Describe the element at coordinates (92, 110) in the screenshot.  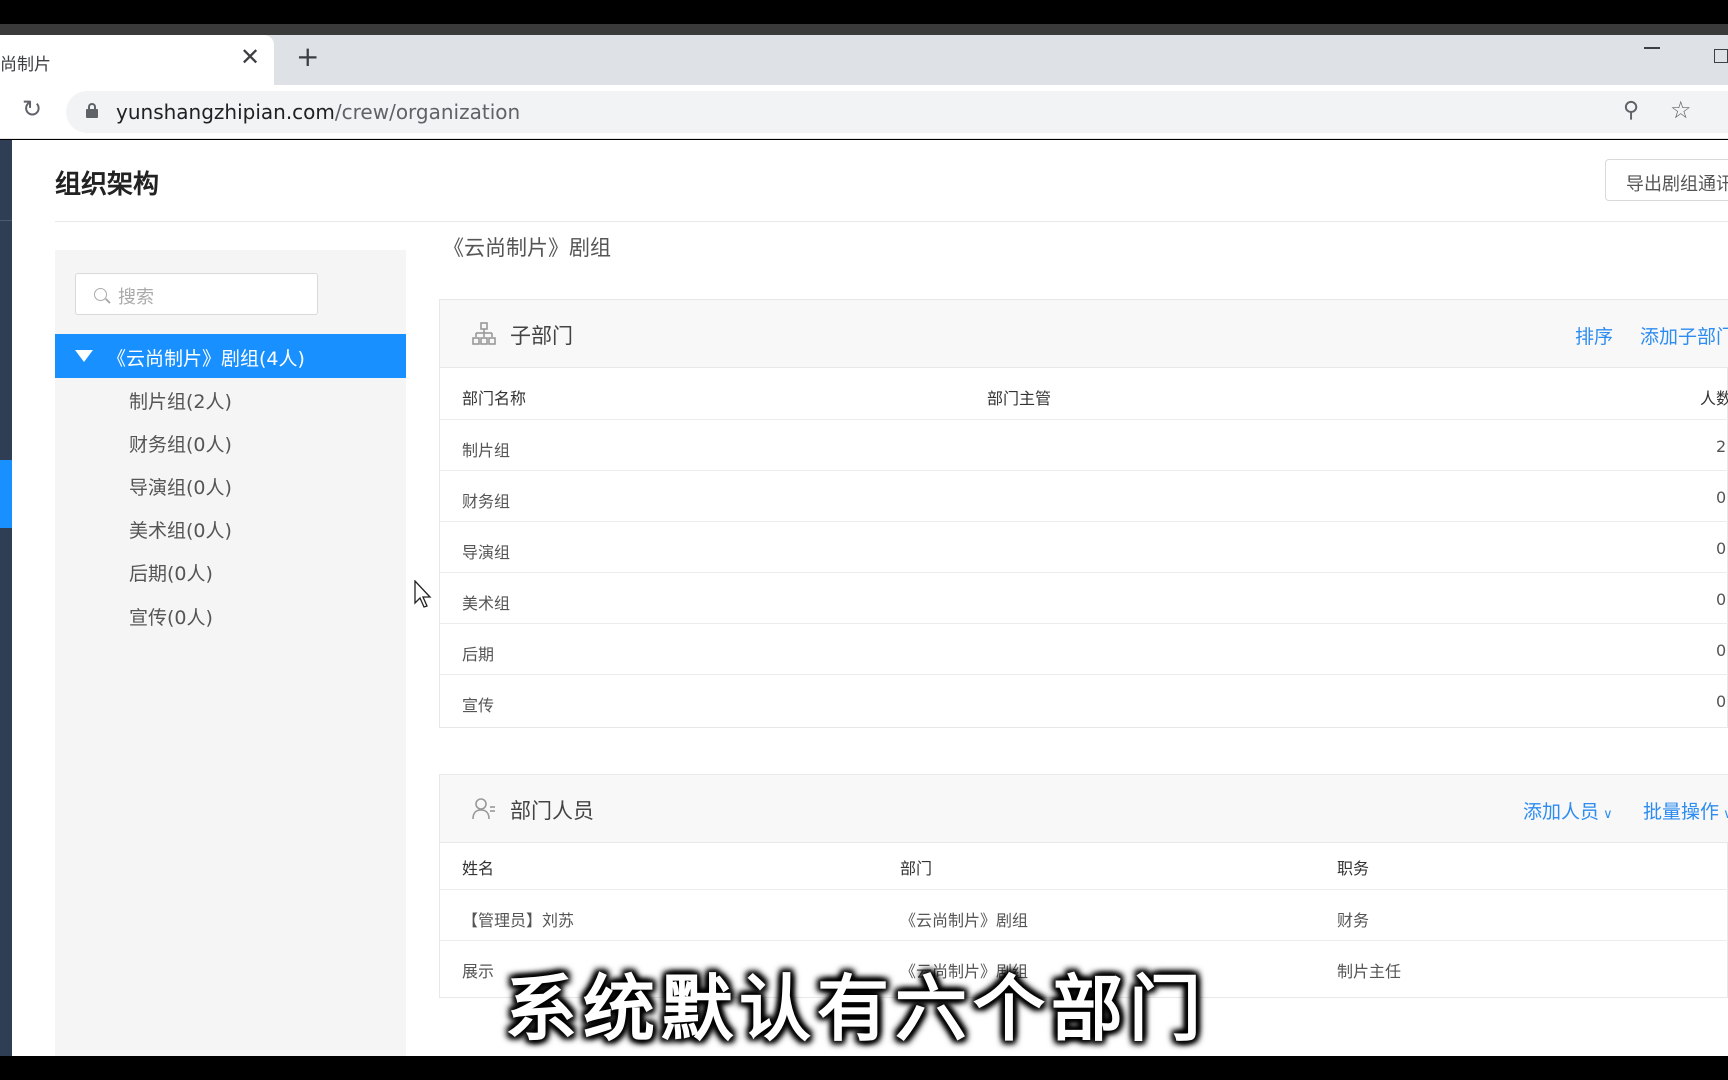
I see `lock-icon` at that location.